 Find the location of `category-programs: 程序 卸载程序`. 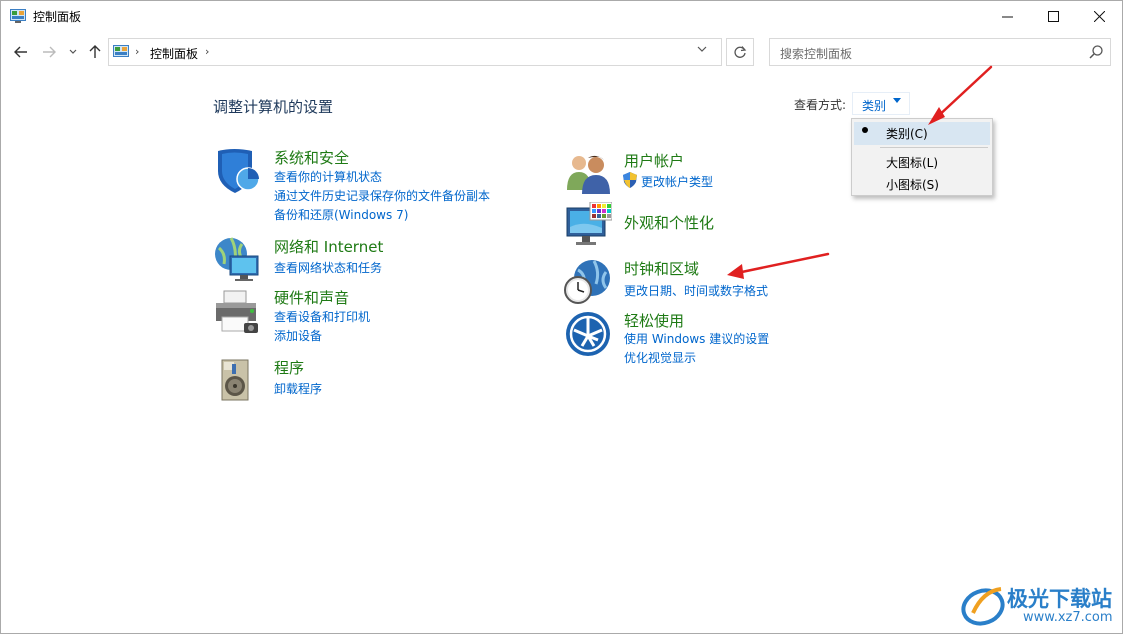

category-programs: 程序 卸载程序 is located at coordinates (379, 380).